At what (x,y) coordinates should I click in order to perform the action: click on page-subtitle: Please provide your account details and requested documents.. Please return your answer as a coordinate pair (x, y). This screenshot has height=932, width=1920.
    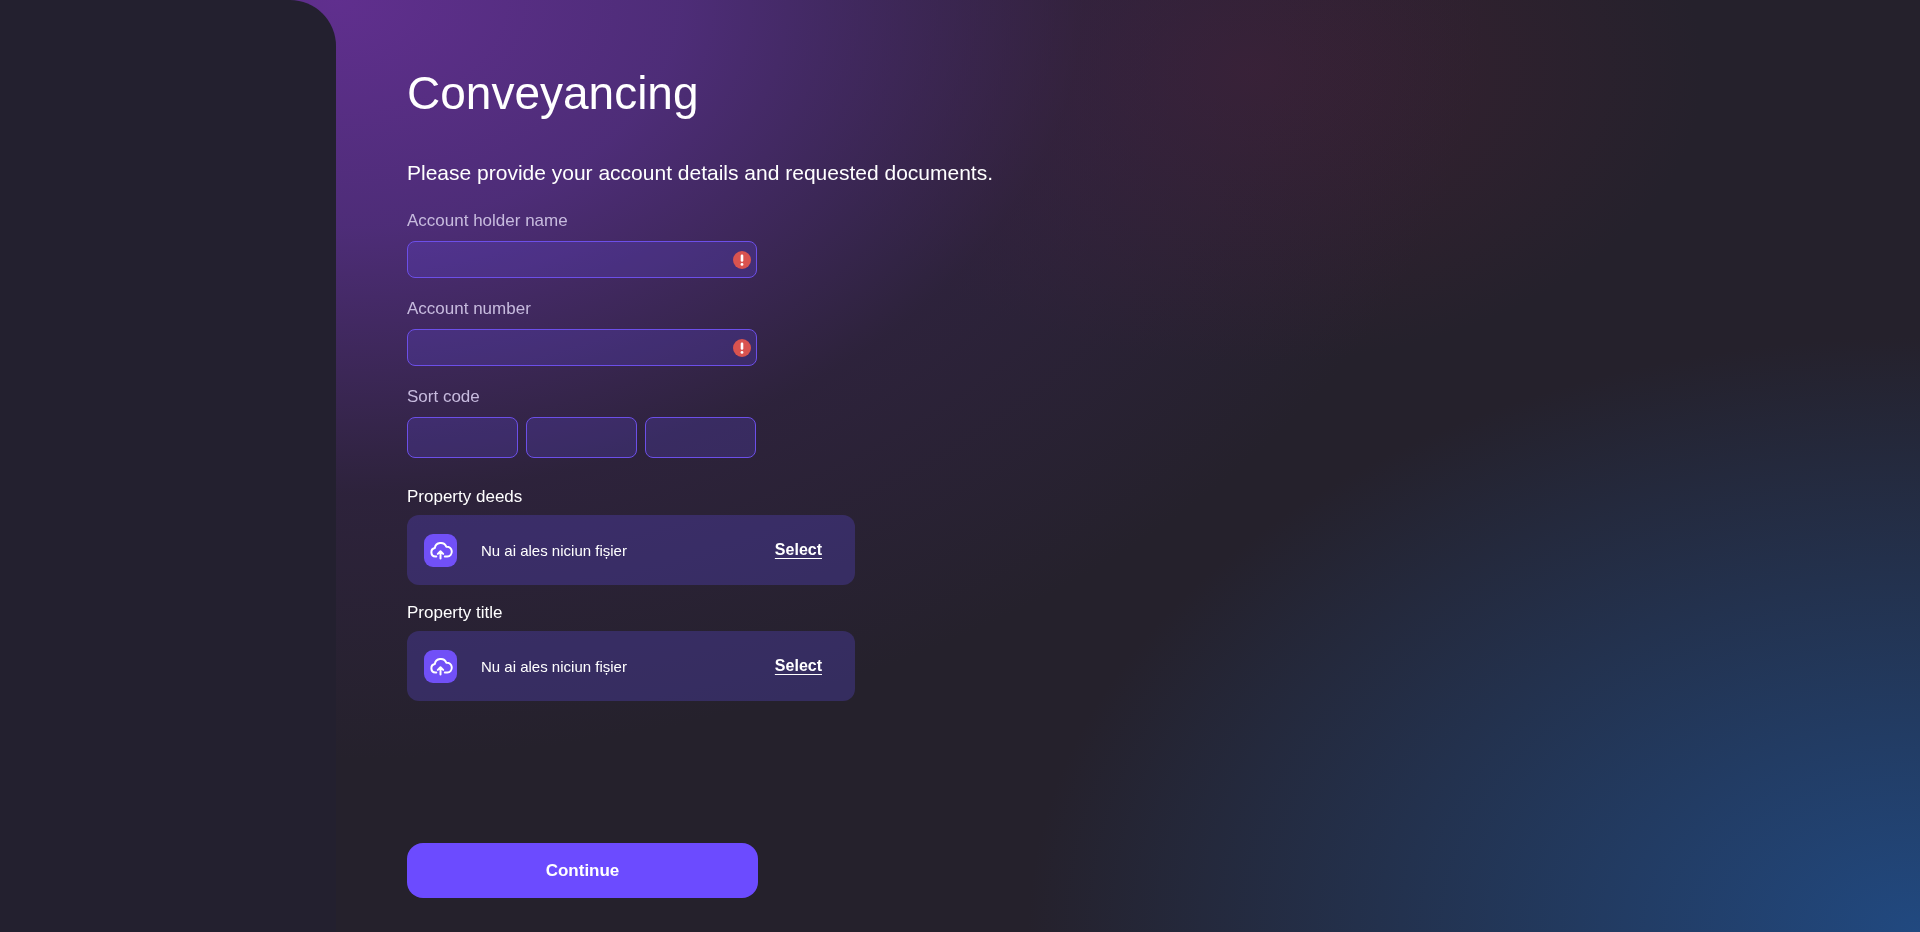
    Looking at the image, I should click on (700, 173).